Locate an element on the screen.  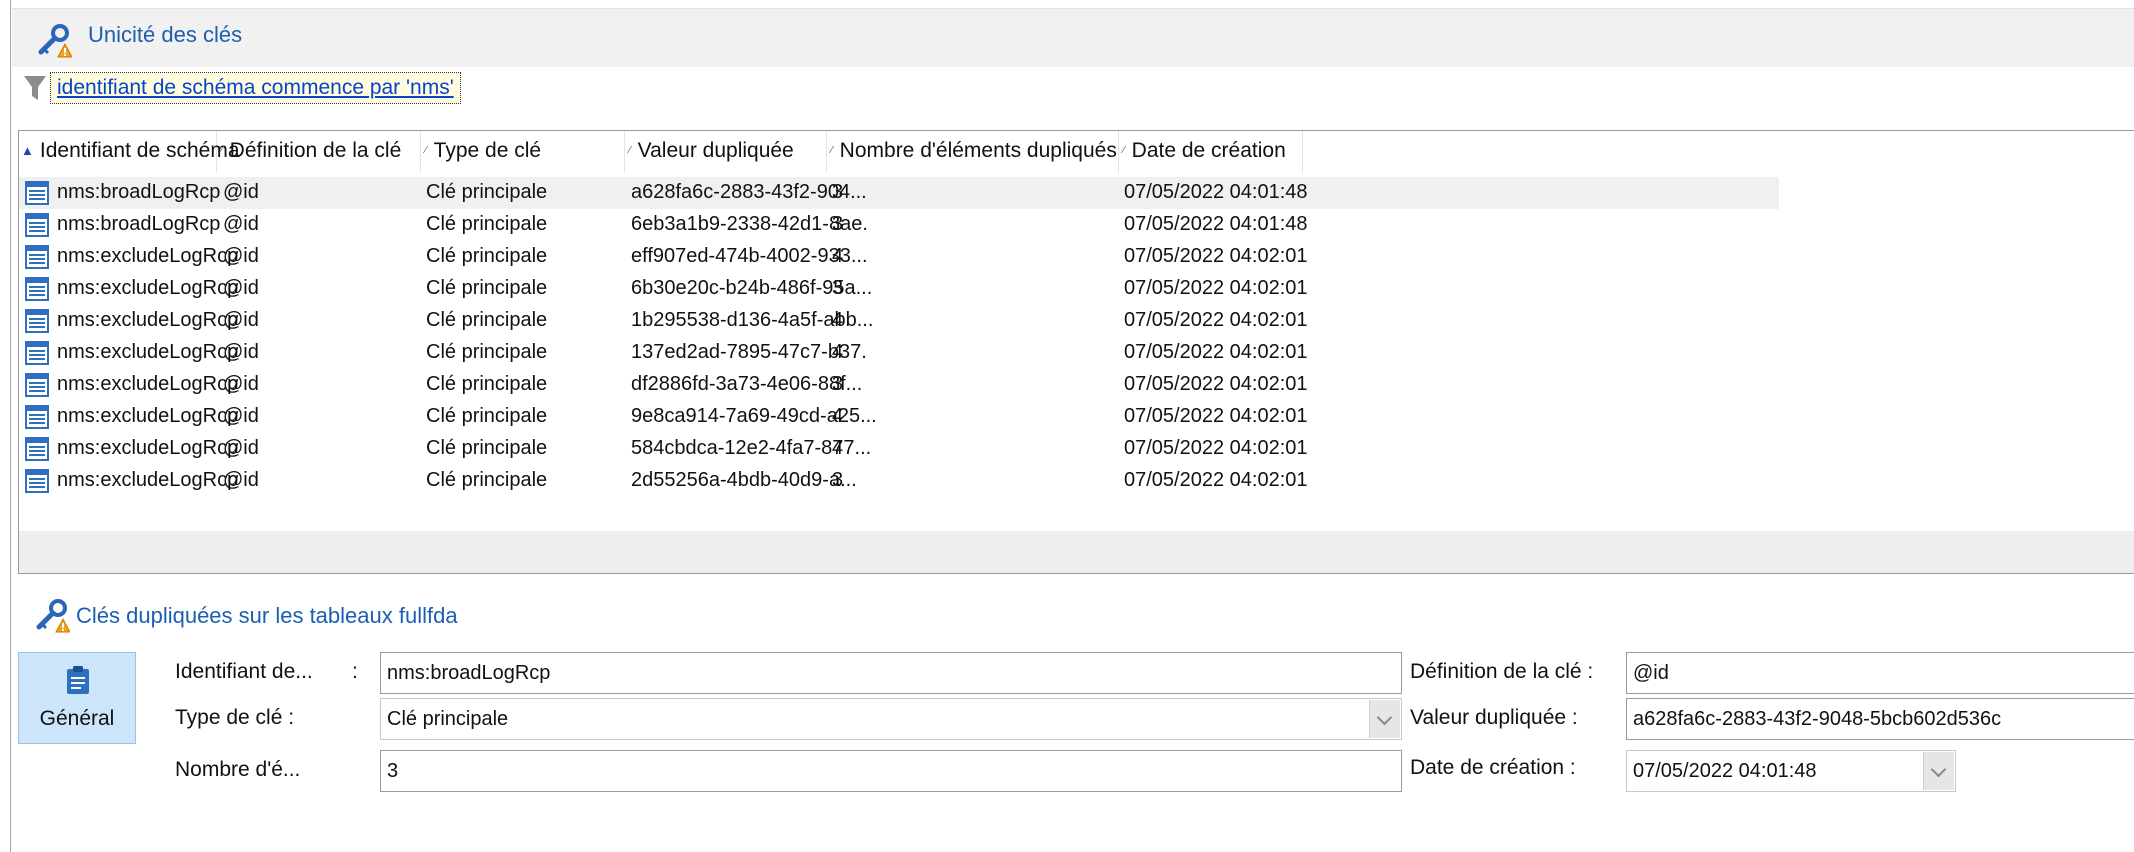
grid-empty-area is located at coordinates (1076, 552).